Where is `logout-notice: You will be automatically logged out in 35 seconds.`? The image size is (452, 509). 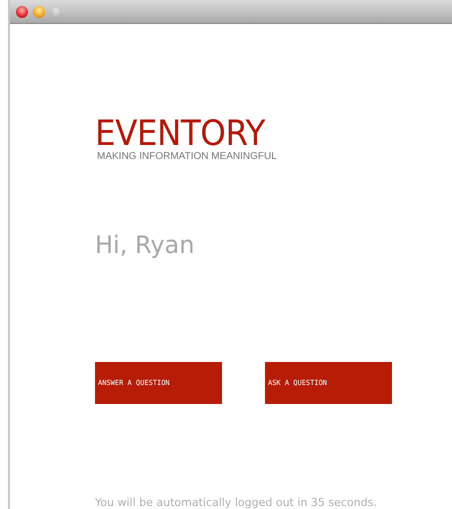 logout-notice: You will be automatically logged out in 35 seconds. is located at coordinates (236, 502).